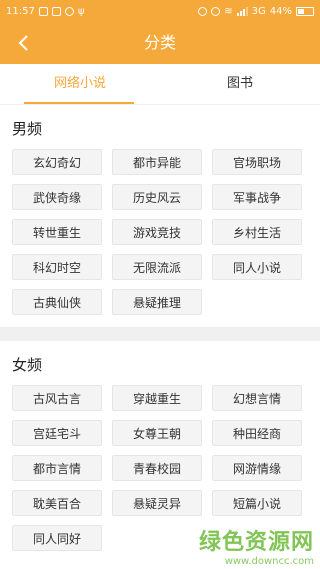 The width and height of the screenshot is (320, 569). What do you see at coordinates (69, 11) in the screenshot?
I see `notification-globe-icon` at bounding box center [69, 11].